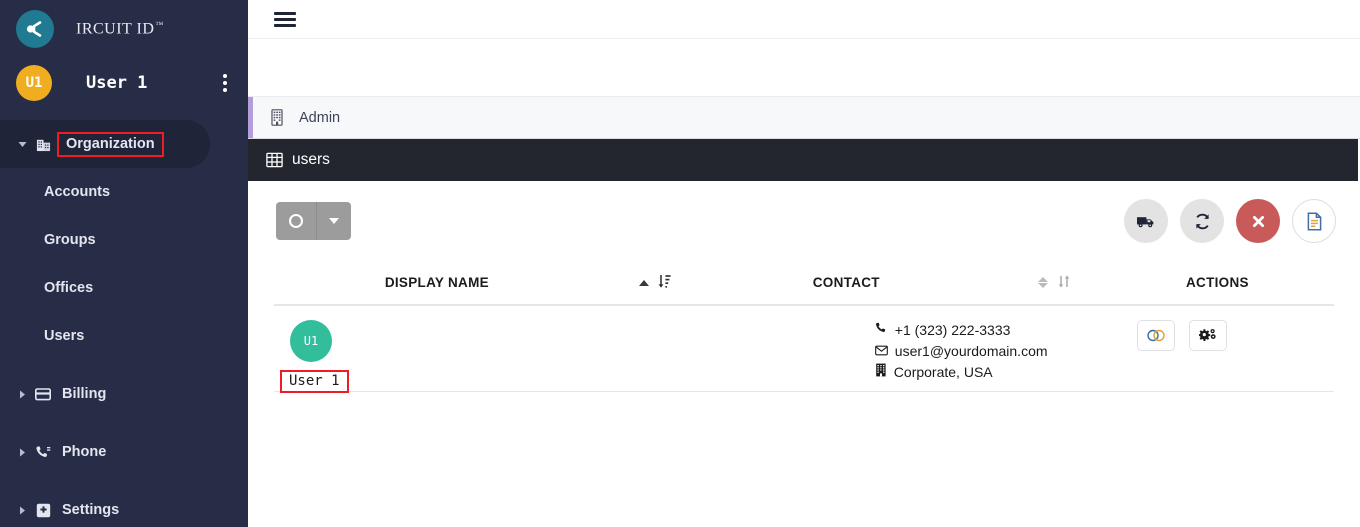 This screenshot has width=1360, height=527. I want to click on table-header-row: DISPLAY NAME CONTACT ACTIONS, so click(804, 283).